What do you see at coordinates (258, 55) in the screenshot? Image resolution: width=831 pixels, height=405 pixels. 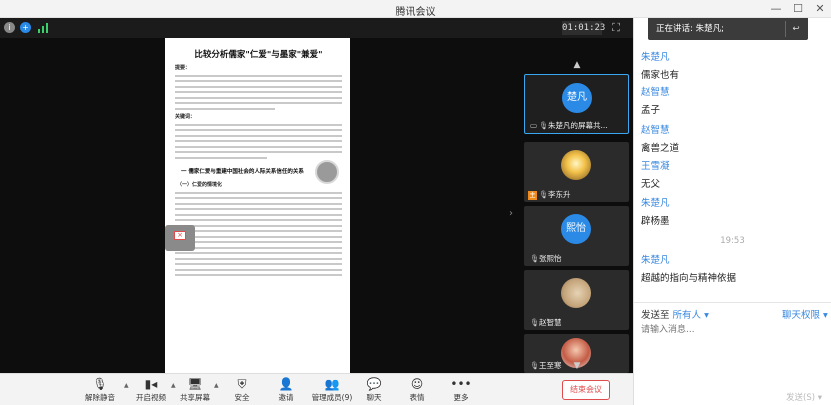 I see `document-title: 比较分析儒家"仁爱"与墨家"兼爱"` at bounding box center [258, 55].